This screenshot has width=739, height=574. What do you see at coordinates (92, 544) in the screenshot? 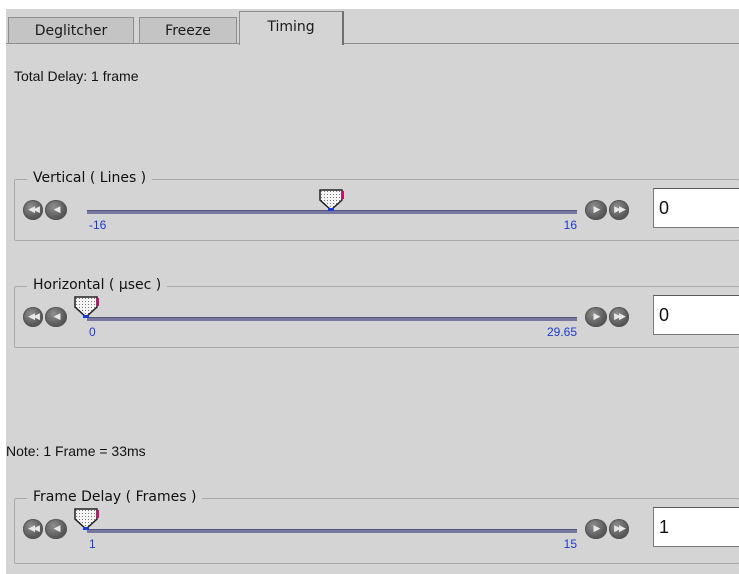
I see `slider-min-label: 1` at bounding box center [92, 544].